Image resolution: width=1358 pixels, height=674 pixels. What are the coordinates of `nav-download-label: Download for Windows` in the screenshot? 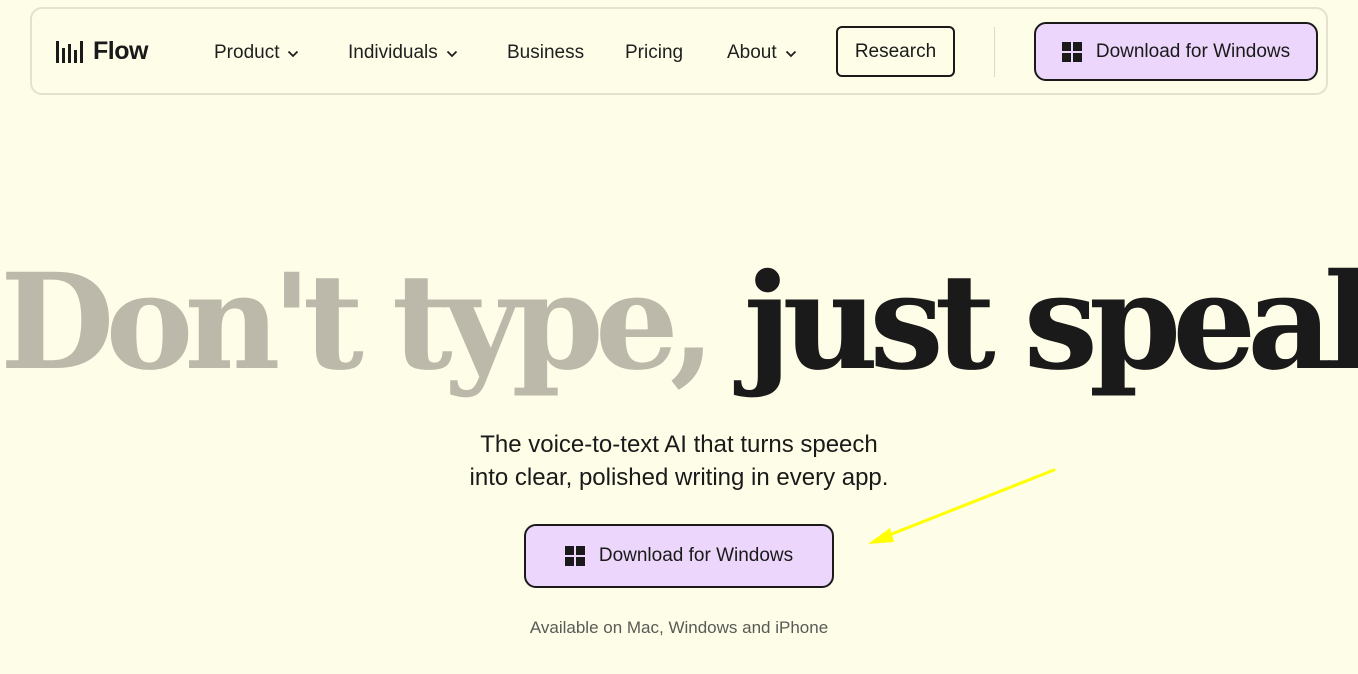 It's located at (1193, 51).